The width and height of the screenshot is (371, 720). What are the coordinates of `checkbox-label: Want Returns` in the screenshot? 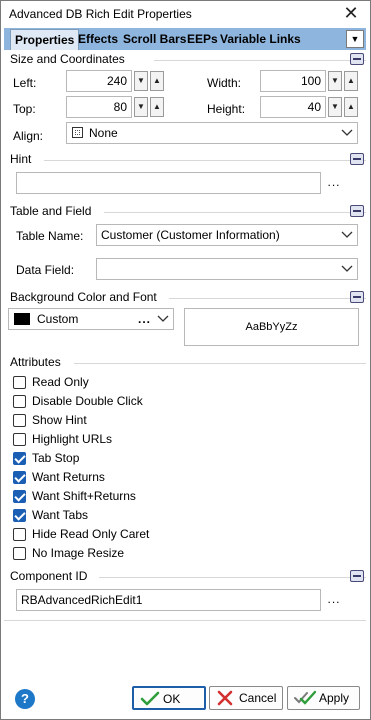 It's located at (68, 477).